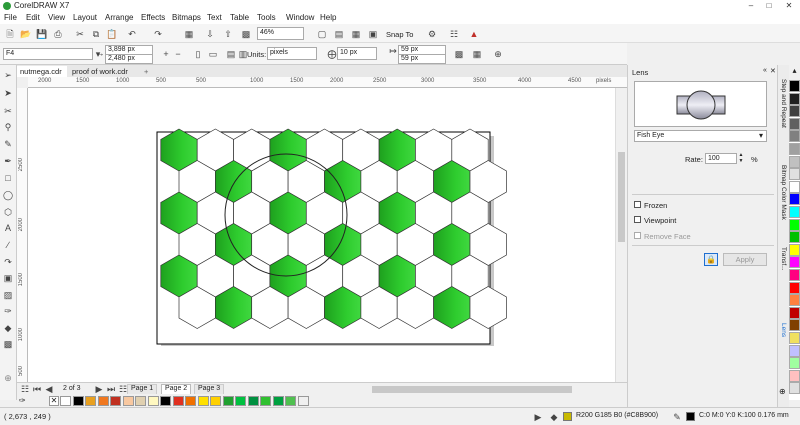 This screenshot has width=800, height=425. What do you see at coordinates (783, 192) in the screenshot?
I see `docker-tab-bitmap-color-mask: Bitmap Color Mask` at bounding box center [783, 192].